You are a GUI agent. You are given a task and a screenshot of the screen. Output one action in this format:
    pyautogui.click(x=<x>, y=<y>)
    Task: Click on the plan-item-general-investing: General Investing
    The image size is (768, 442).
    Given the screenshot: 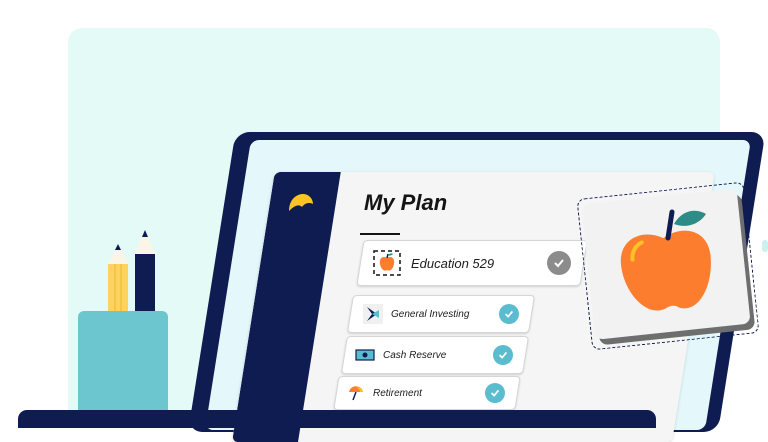 What is the action you would take?
    pyautogui.click(x=441, y=314)
    